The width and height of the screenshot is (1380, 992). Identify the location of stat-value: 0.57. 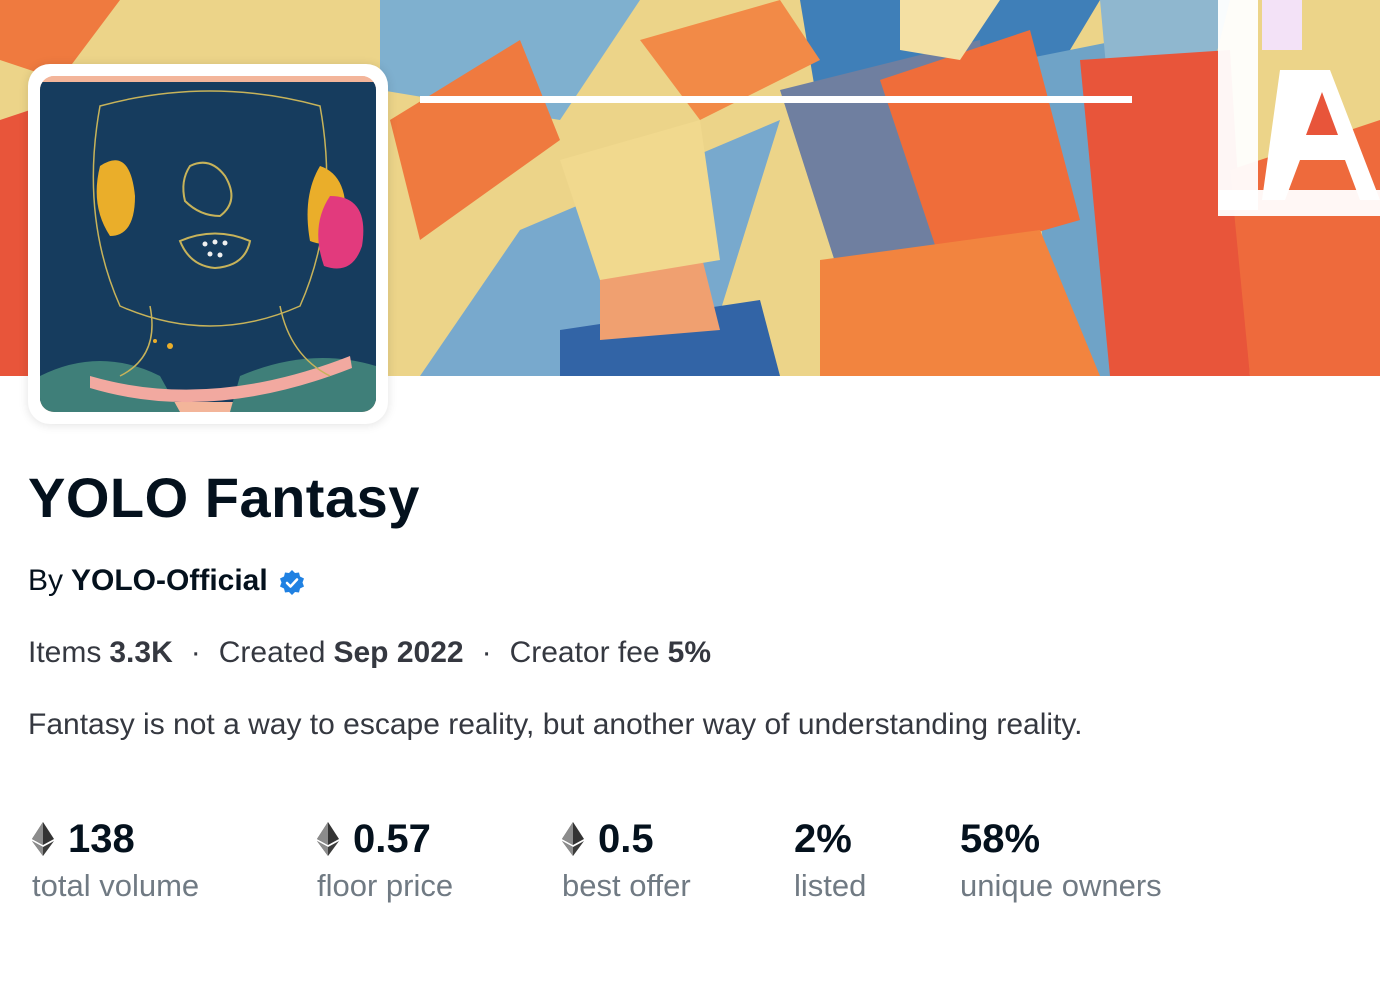
(392, 839).